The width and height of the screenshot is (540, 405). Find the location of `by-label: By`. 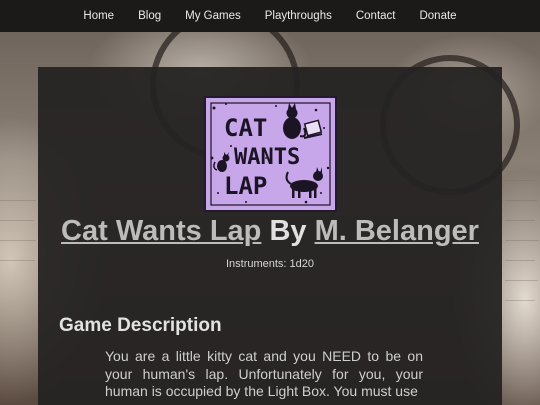

by-label: By is located at coordinates (288, 231).